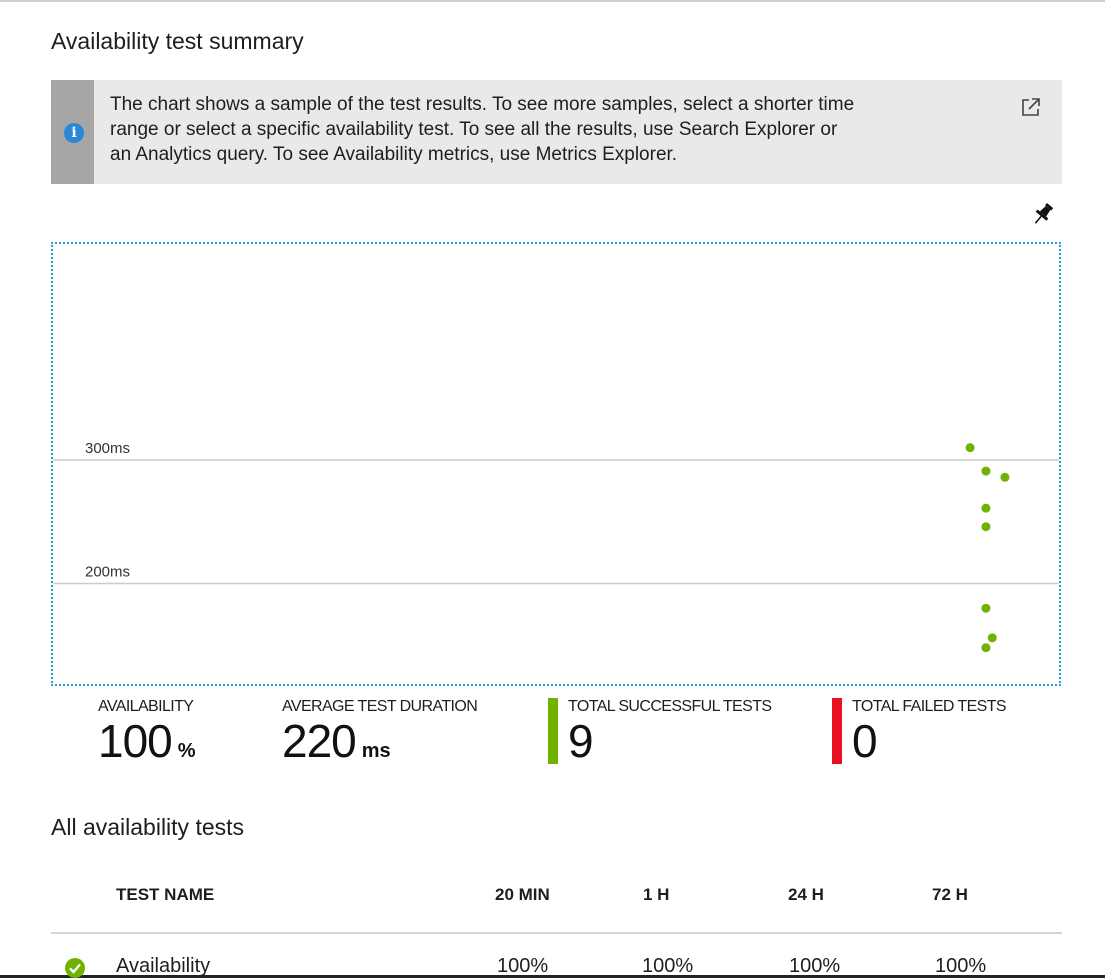 The image size is (1105, 978). Describe the element at coordinates (380, 706) in the screenshot. I see `metric-label: AVERAGE TEST DURATION` at that location.